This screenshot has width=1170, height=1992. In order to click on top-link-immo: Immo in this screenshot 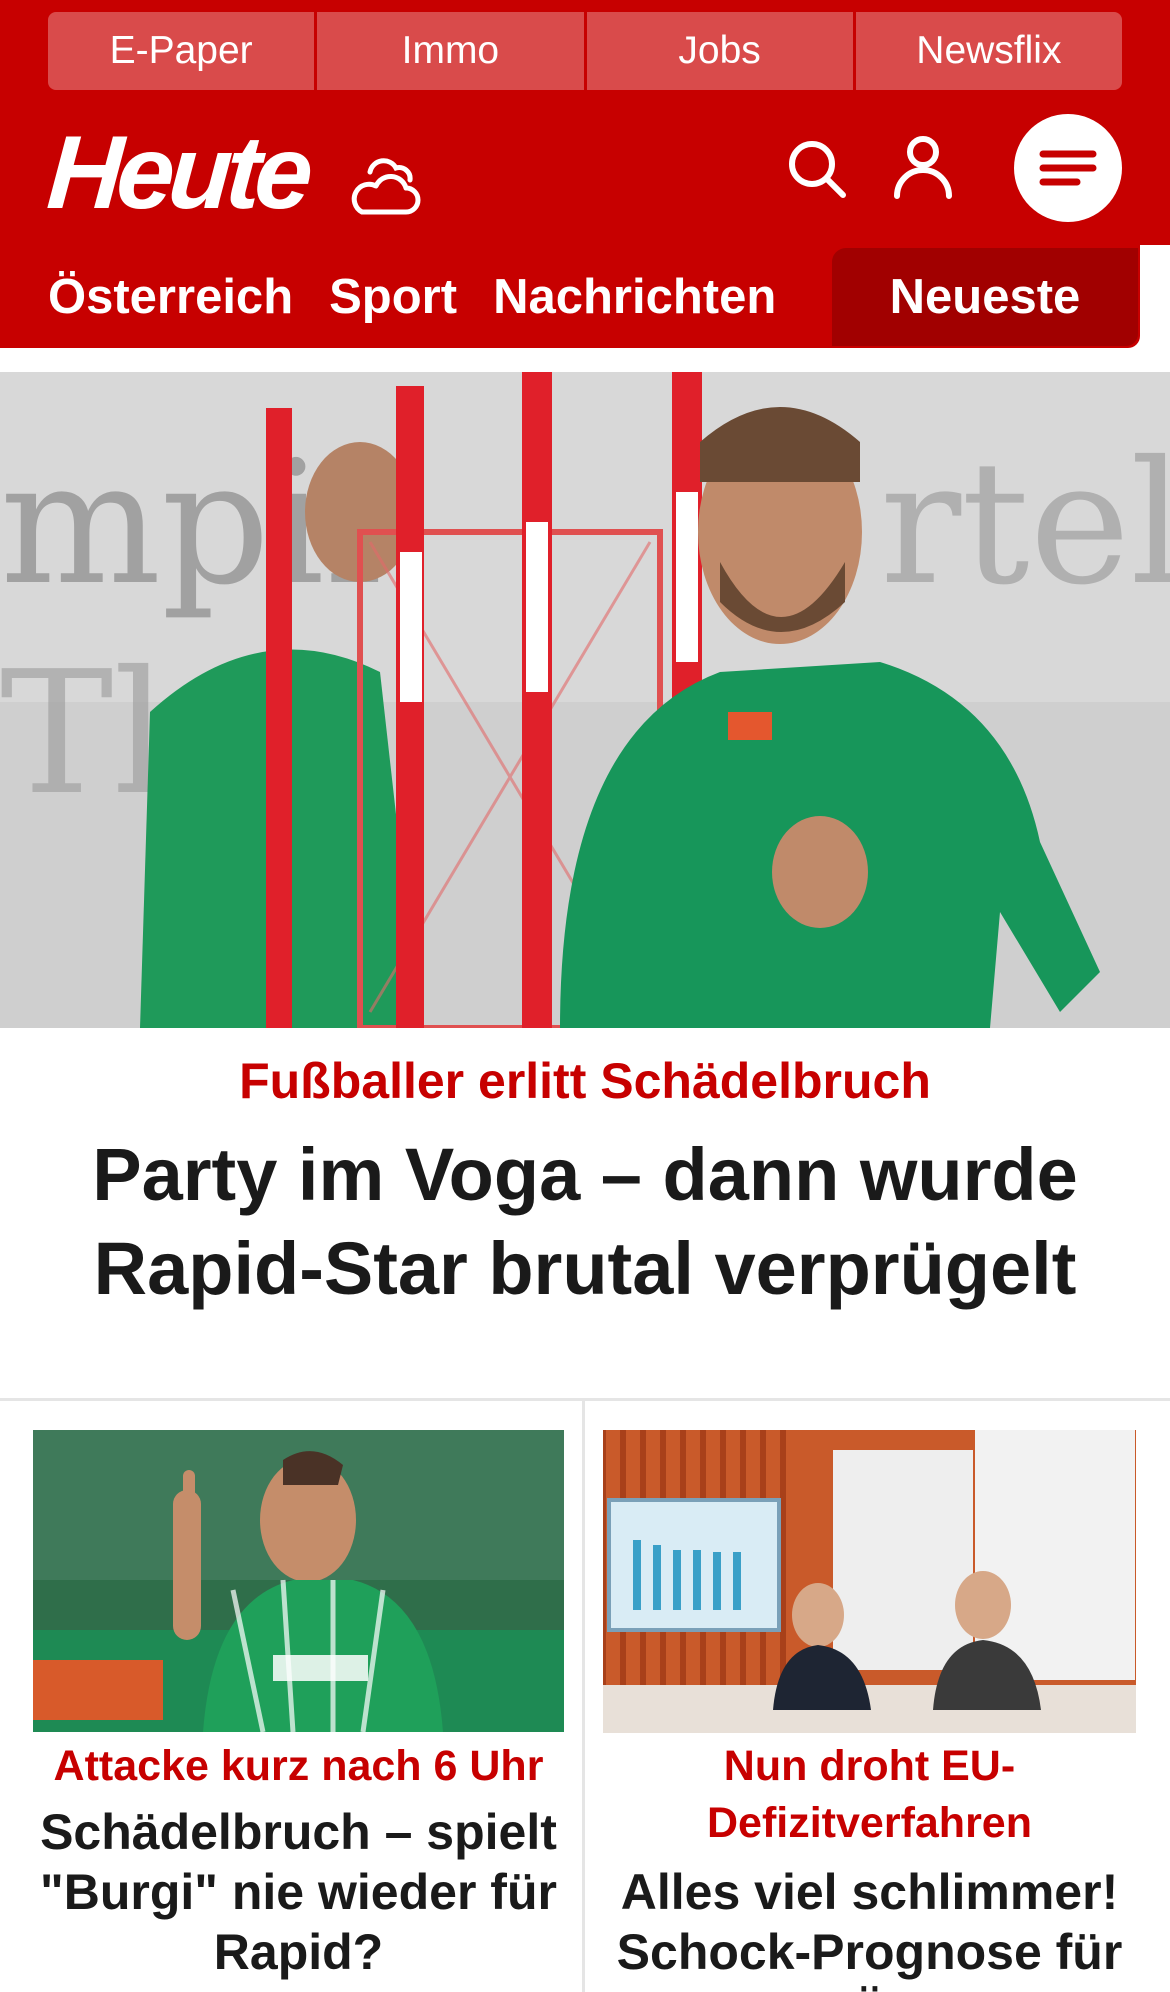, I will do `click(450, 51)`.